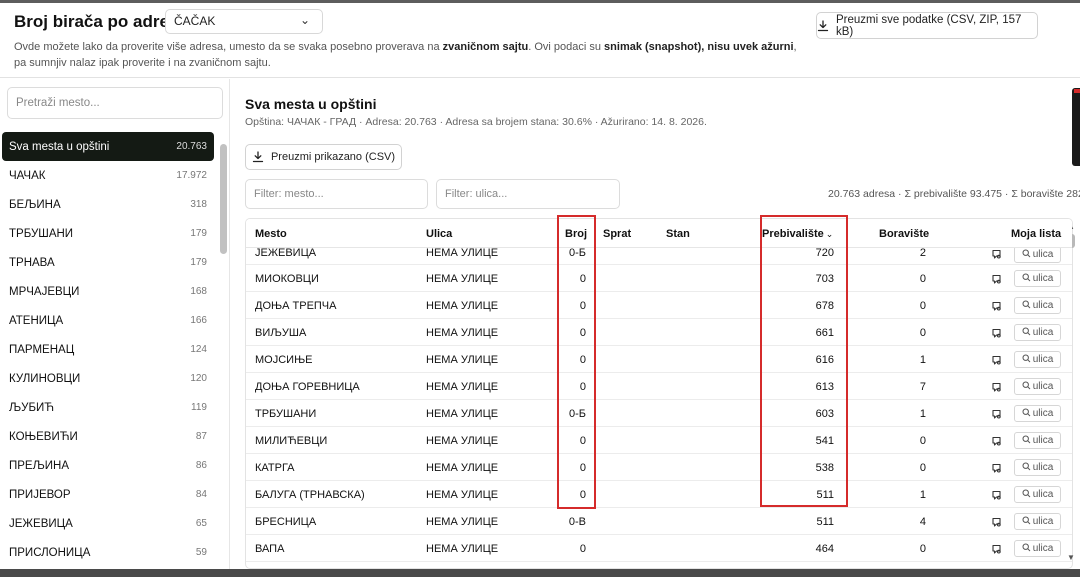 The image size is (1080, 577). Describe the element at coordinates (1071, 557) in the screenshot. I see `table-scroll-down-icon: ▼` at that location.